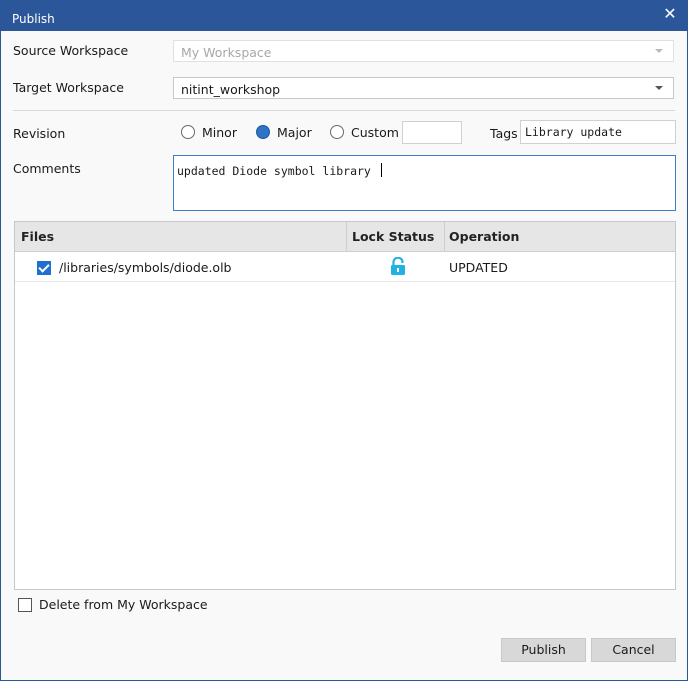  Describe the element at coordinates (274, 171) in the screenshot. I see `comments-value: updated Diode symbol library` at that location.